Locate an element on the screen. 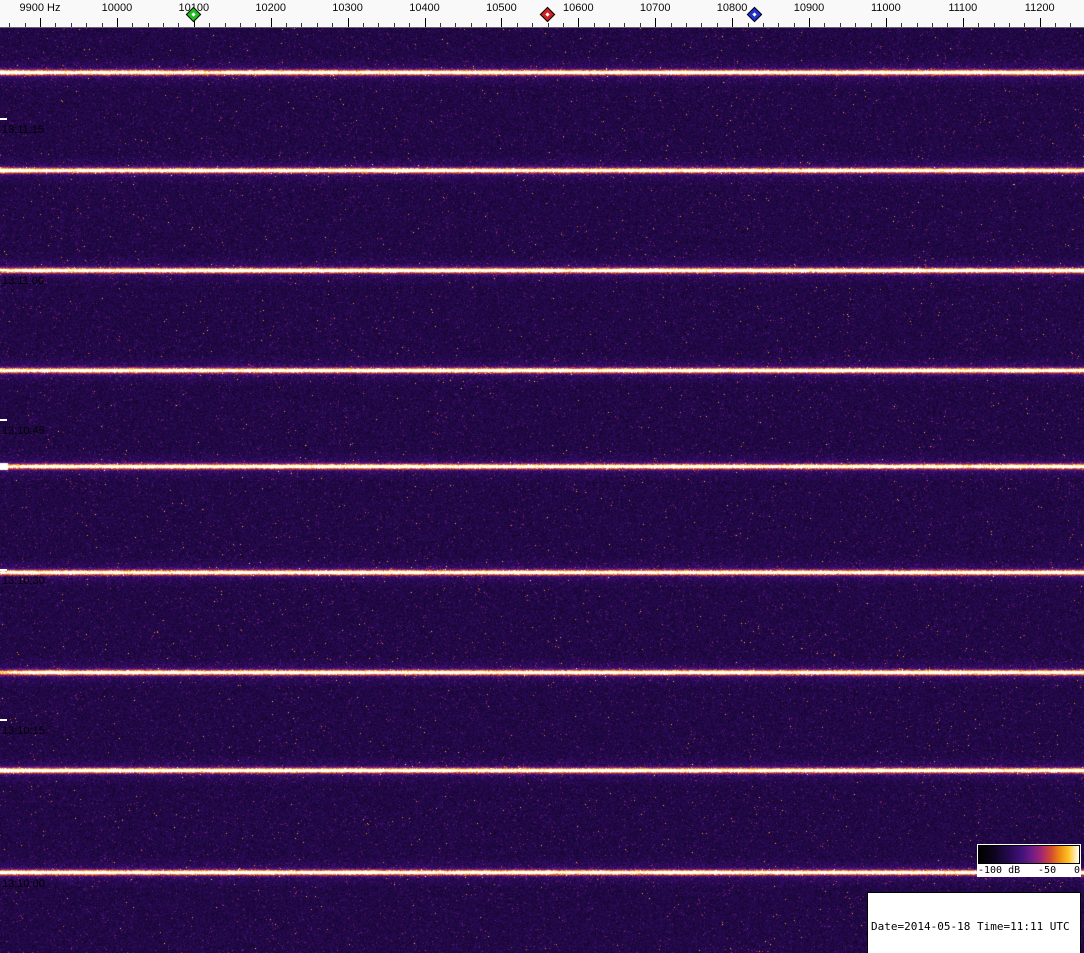 This screenshot has width=1084, height=953. ruler-label: 10400 is located at coordinates (424, 8).